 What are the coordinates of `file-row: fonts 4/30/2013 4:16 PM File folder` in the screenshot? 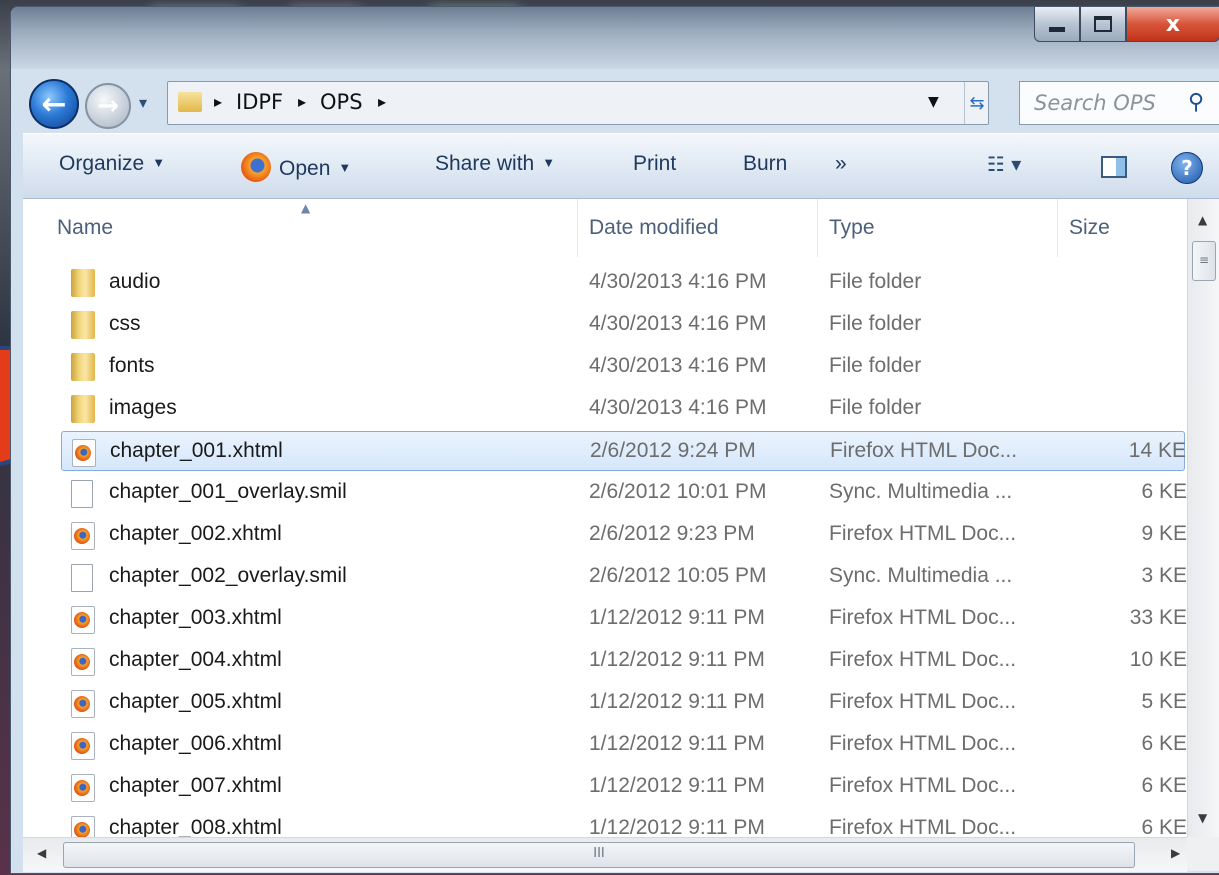 It's located at (623, 367).